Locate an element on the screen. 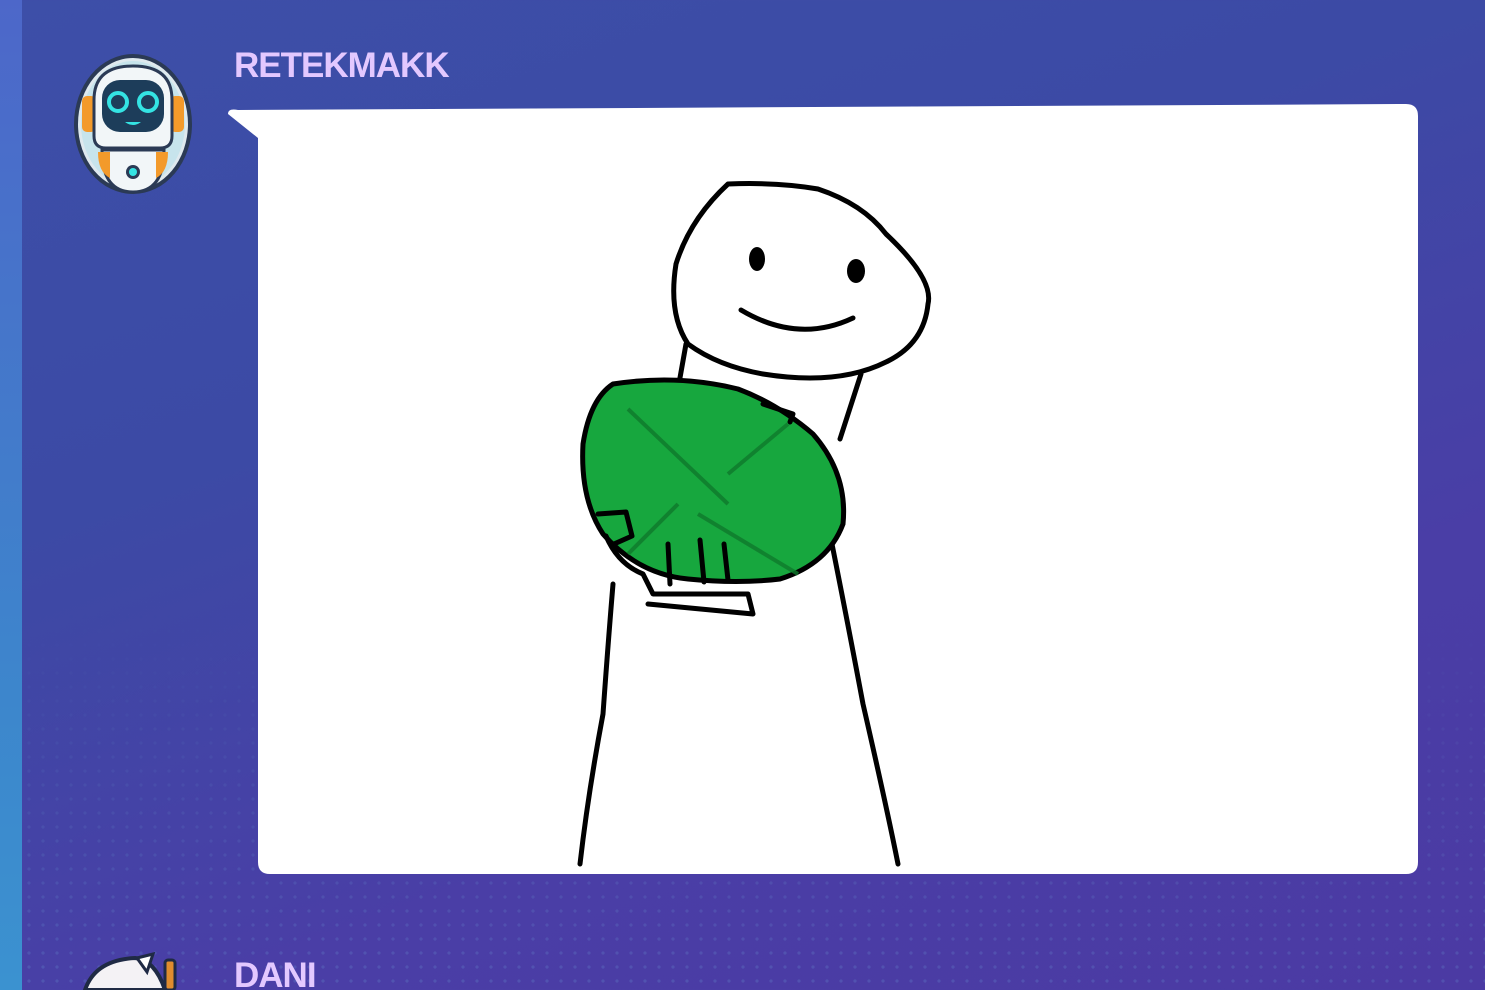 This screenshot has height=990, width=1485. username: DANI is located at coordinates (275, 973).